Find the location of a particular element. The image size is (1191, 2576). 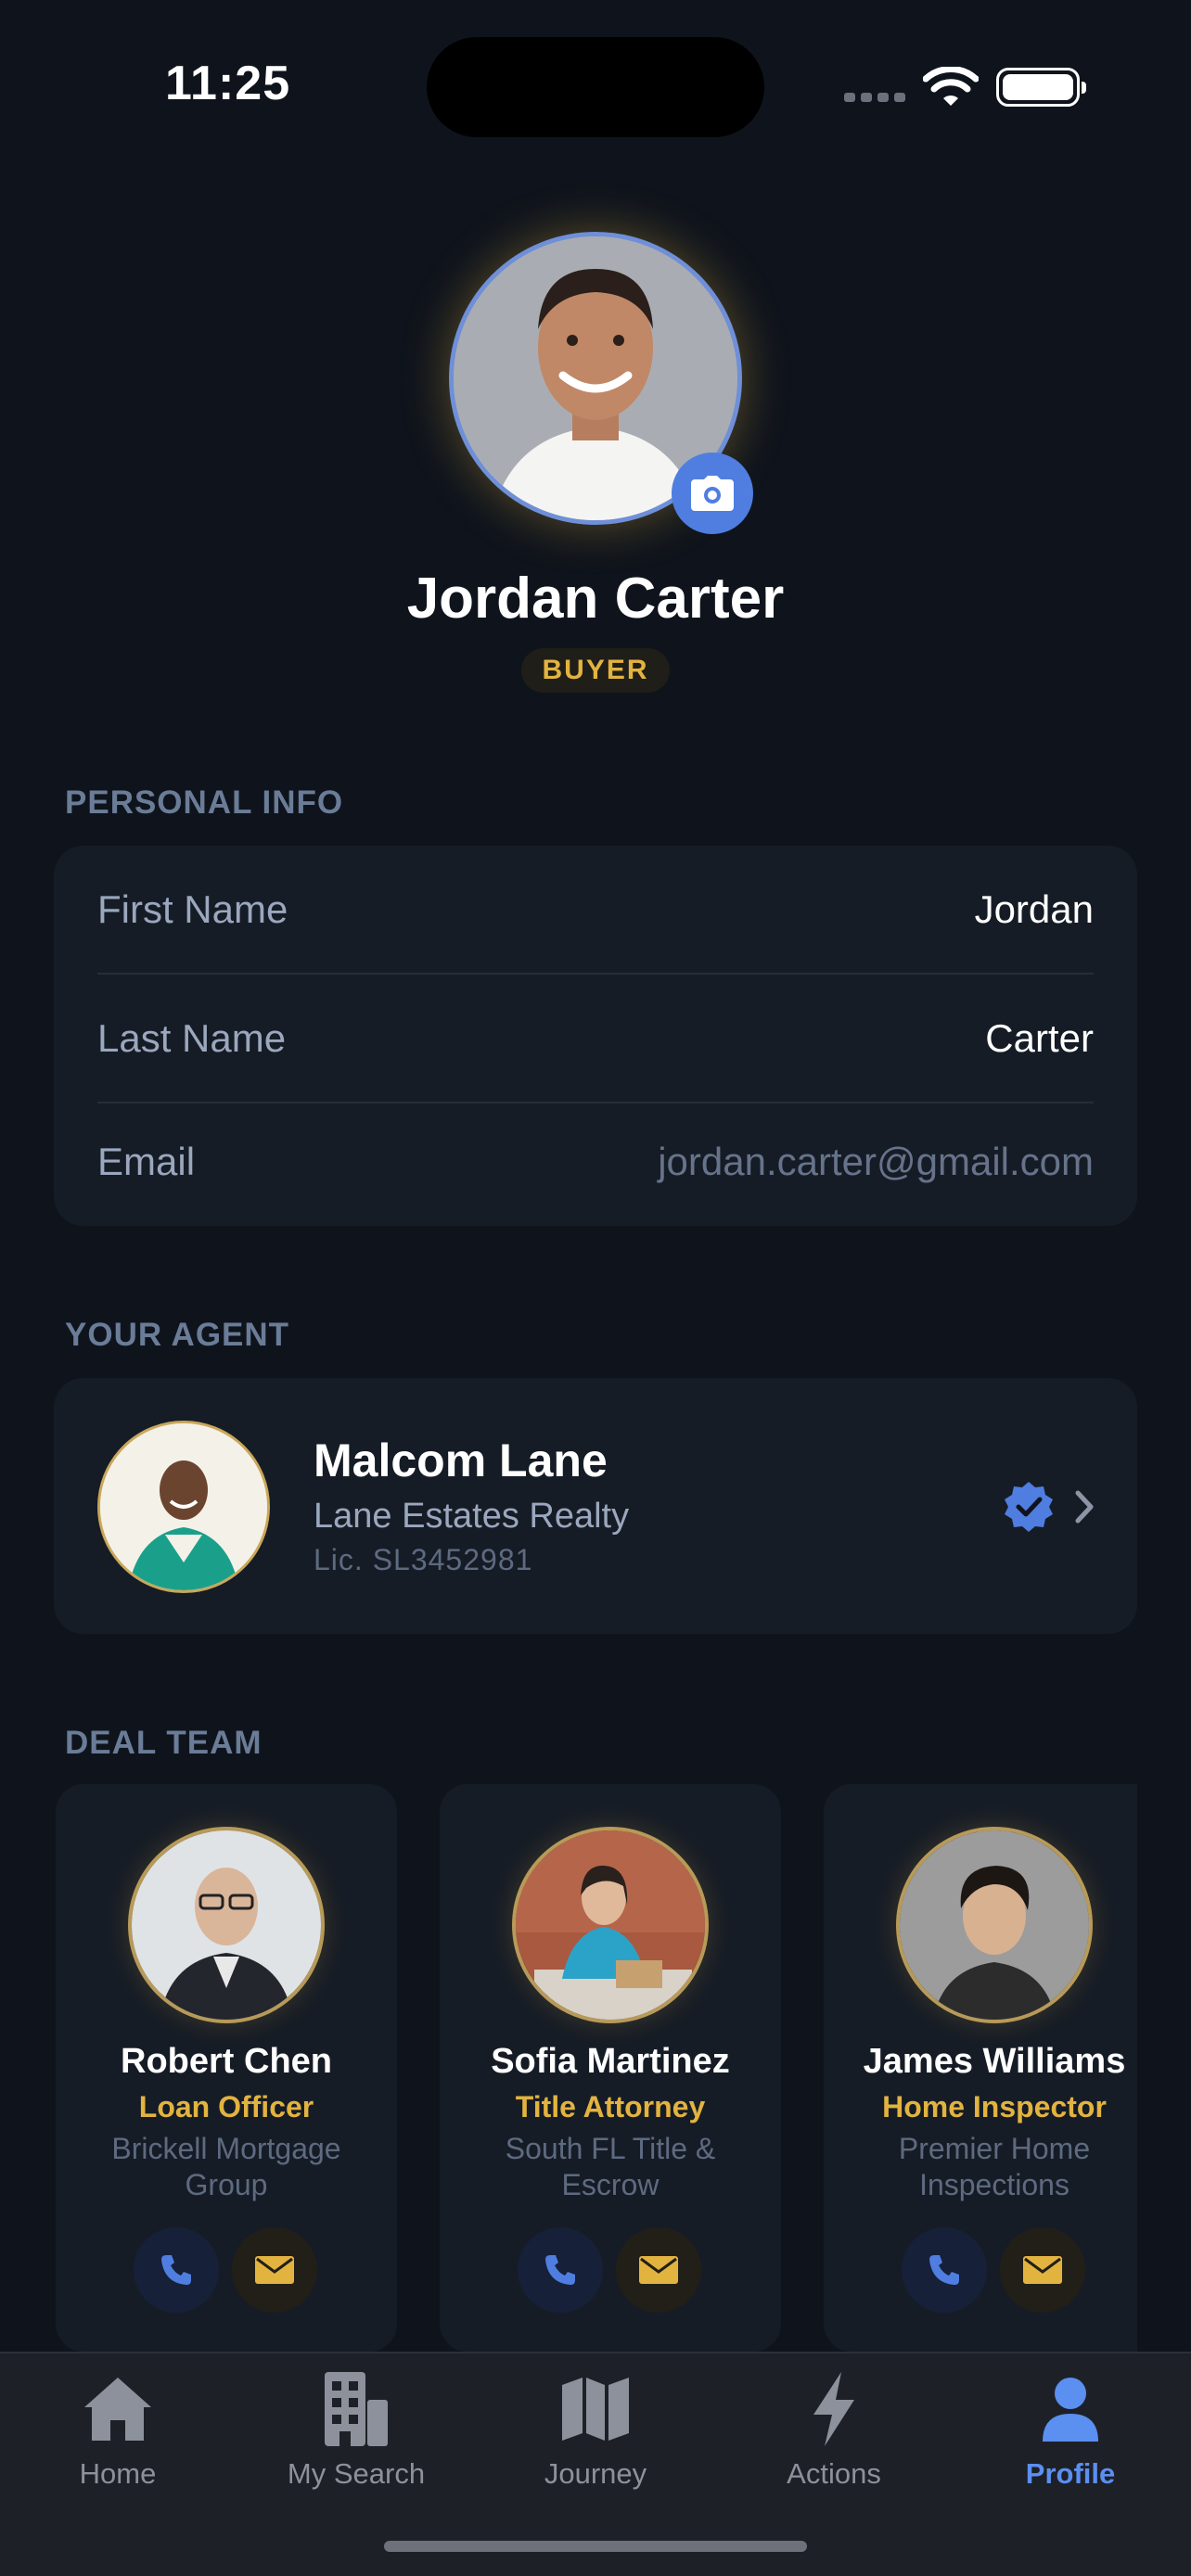

team-member-name: Sofia Martinez is located at coordinates (610, 2061).